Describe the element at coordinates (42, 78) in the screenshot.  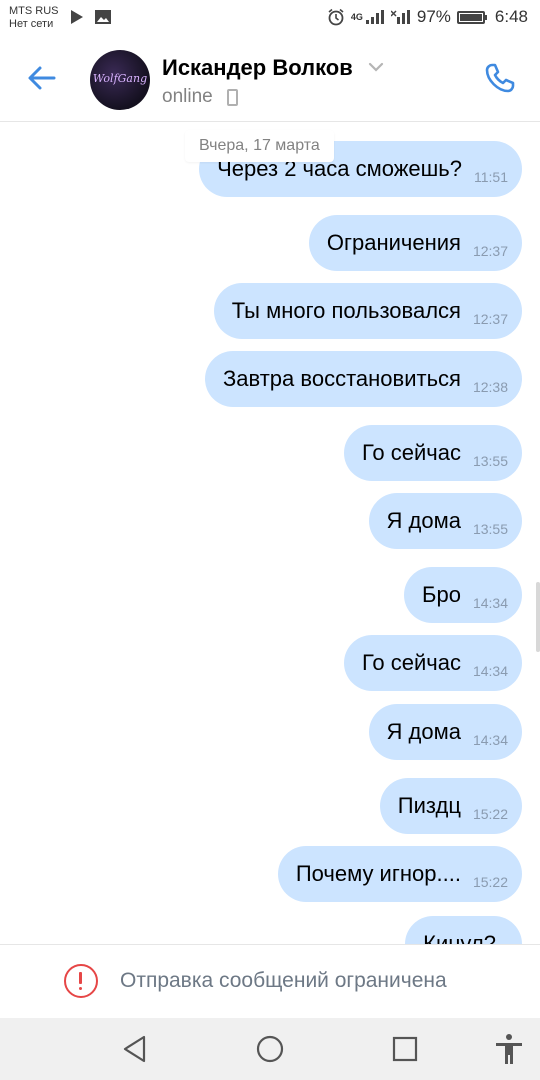
I see `back-arrow-icon` at that location.